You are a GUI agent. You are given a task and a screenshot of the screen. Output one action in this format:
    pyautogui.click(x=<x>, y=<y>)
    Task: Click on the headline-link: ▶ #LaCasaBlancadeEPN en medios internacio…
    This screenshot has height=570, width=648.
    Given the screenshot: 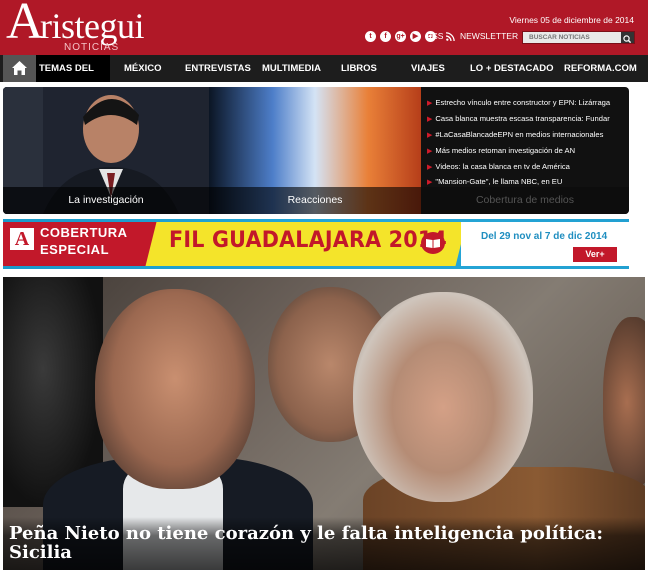 What is the action you would take?
    pyautogui.click(x=527, y=135)
    